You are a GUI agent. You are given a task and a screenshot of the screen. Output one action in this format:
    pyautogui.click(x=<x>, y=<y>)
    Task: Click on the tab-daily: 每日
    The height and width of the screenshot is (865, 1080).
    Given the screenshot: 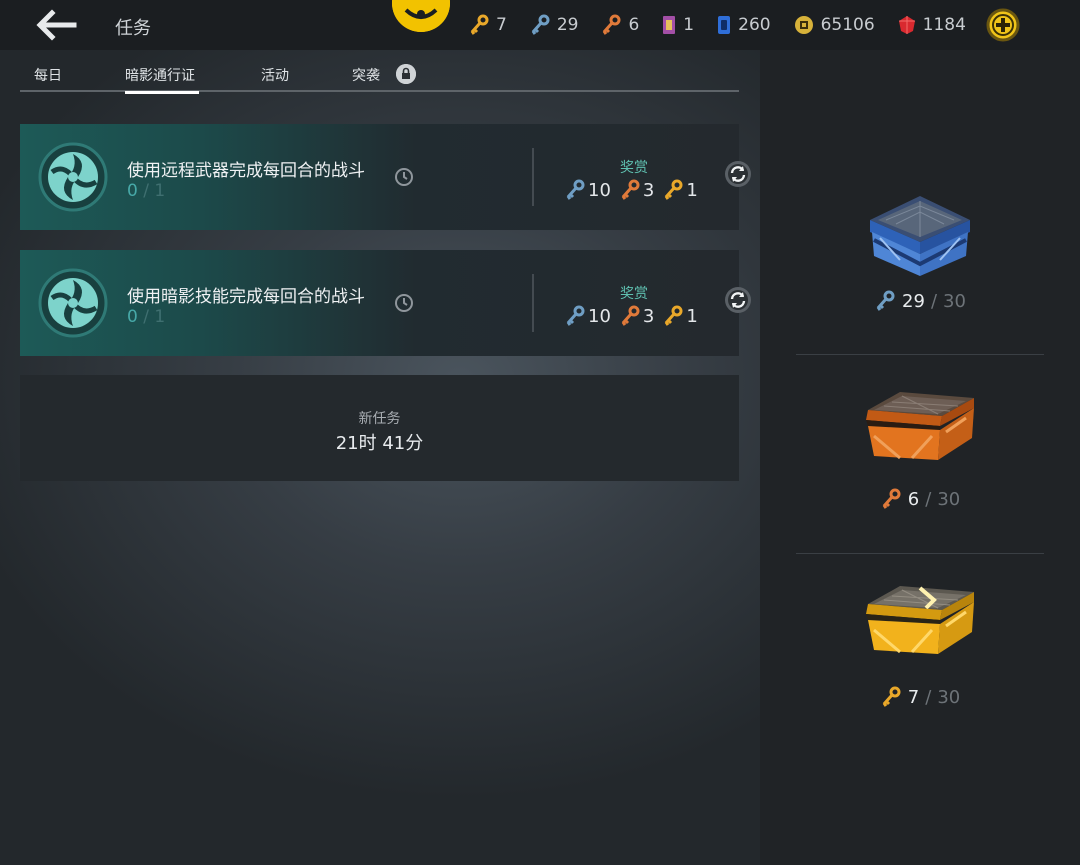 What is the action you would take?
    pyautogui.click(x=48, y=78)
    